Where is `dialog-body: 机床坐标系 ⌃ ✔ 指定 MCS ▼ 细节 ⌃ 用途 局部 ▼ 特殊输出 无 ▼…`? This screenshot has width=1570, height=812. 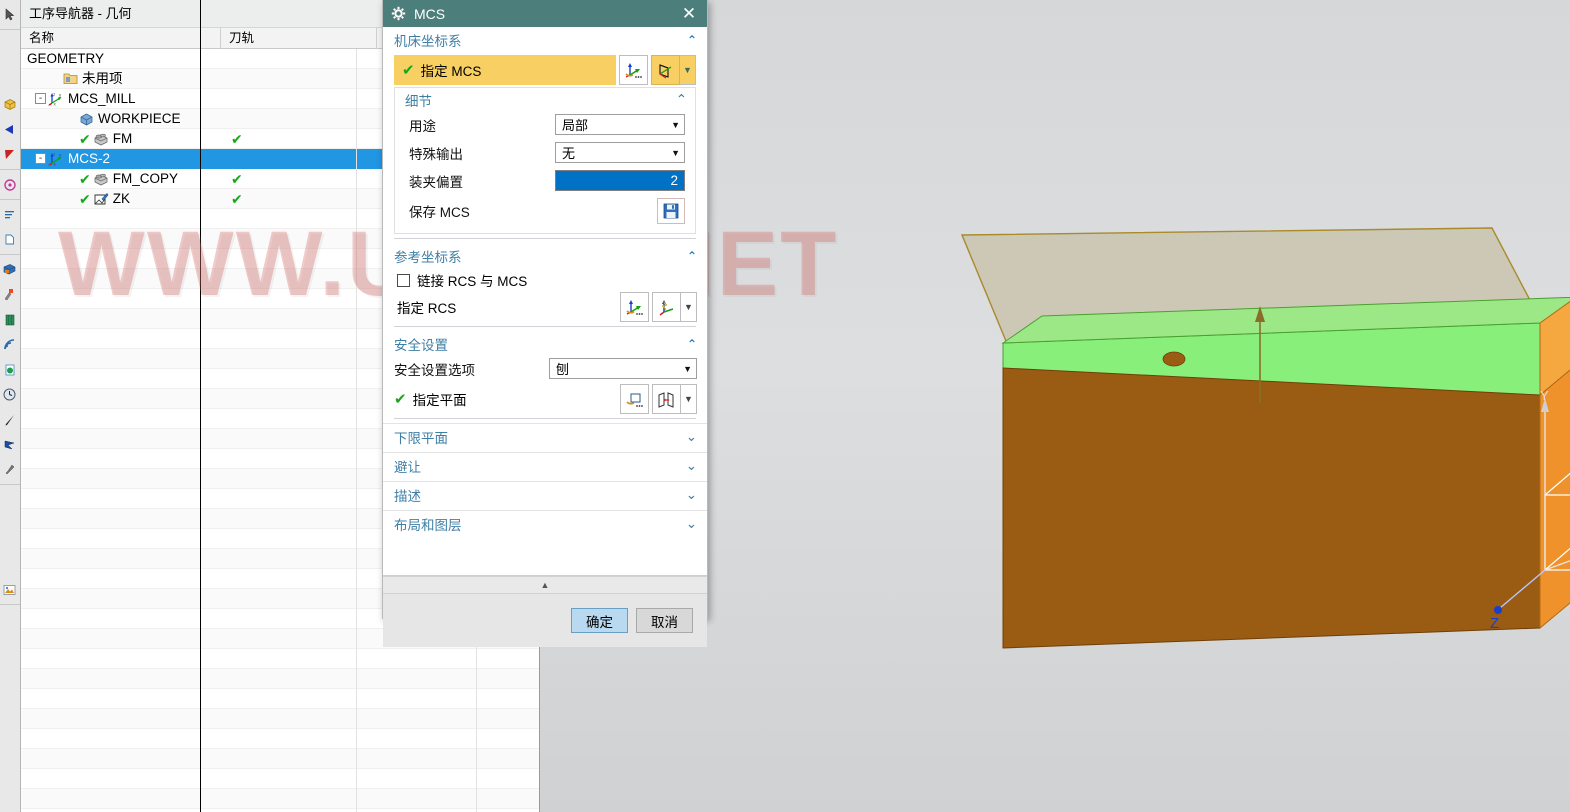
dialog-body: 机床坐标系 ⌃ ✔ 指定 MCS ▼ 细节 ⌃ 用途 局部 ▼ 特殊输出 无 ▼… is located at coordinates (545, 301).